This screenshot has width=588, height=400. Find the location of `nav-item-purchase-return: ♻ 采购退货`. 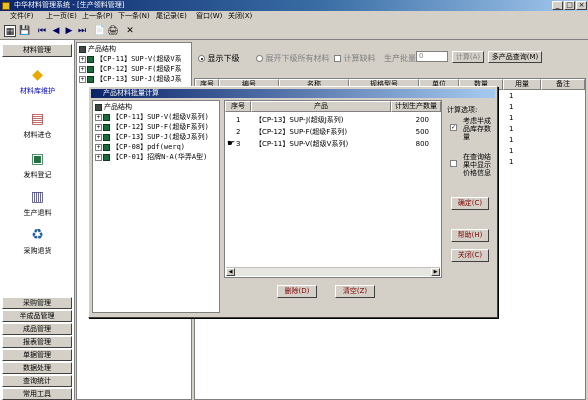

nav-item-purchase-return: ♻ 采购退货 is located at coordinates (37, 241).